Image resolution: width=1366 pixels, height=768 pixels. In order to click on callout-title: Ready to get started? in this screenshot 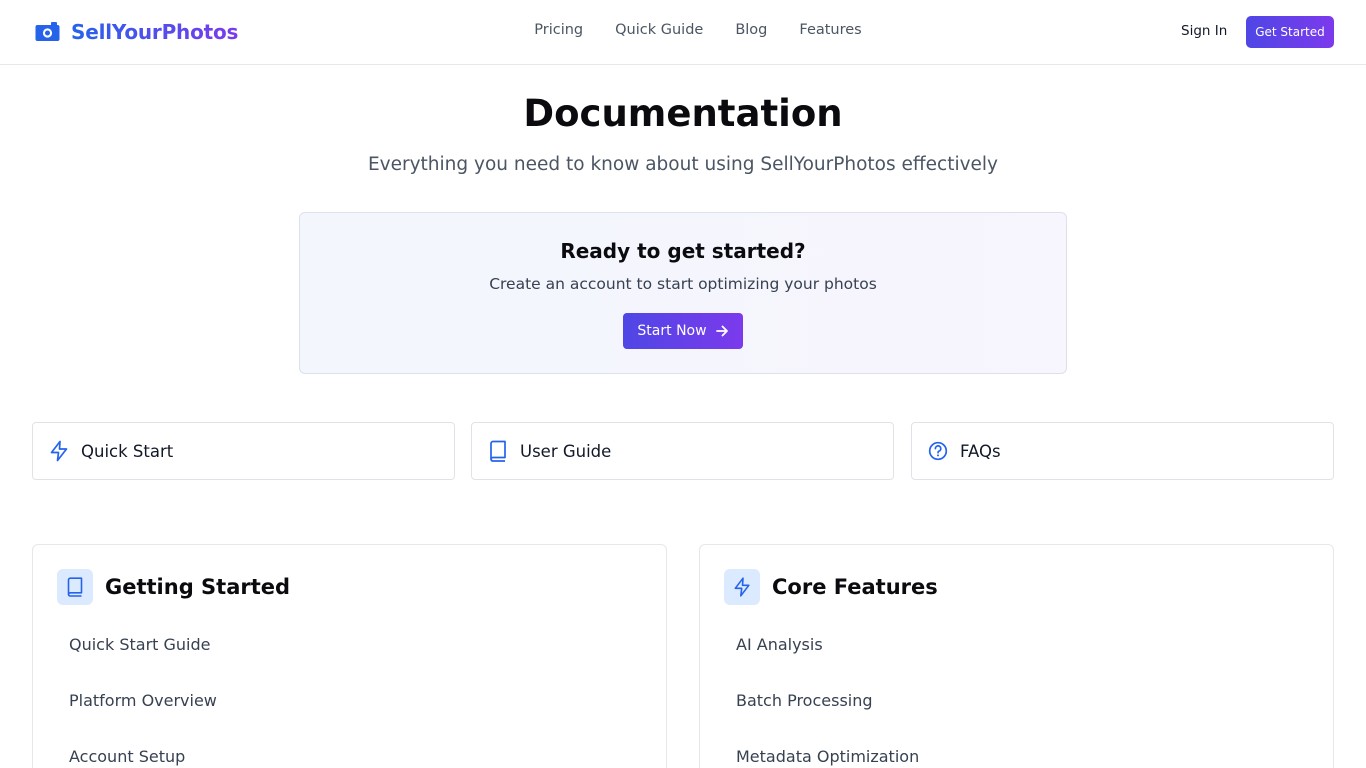, I will do `click(683, 251)`.